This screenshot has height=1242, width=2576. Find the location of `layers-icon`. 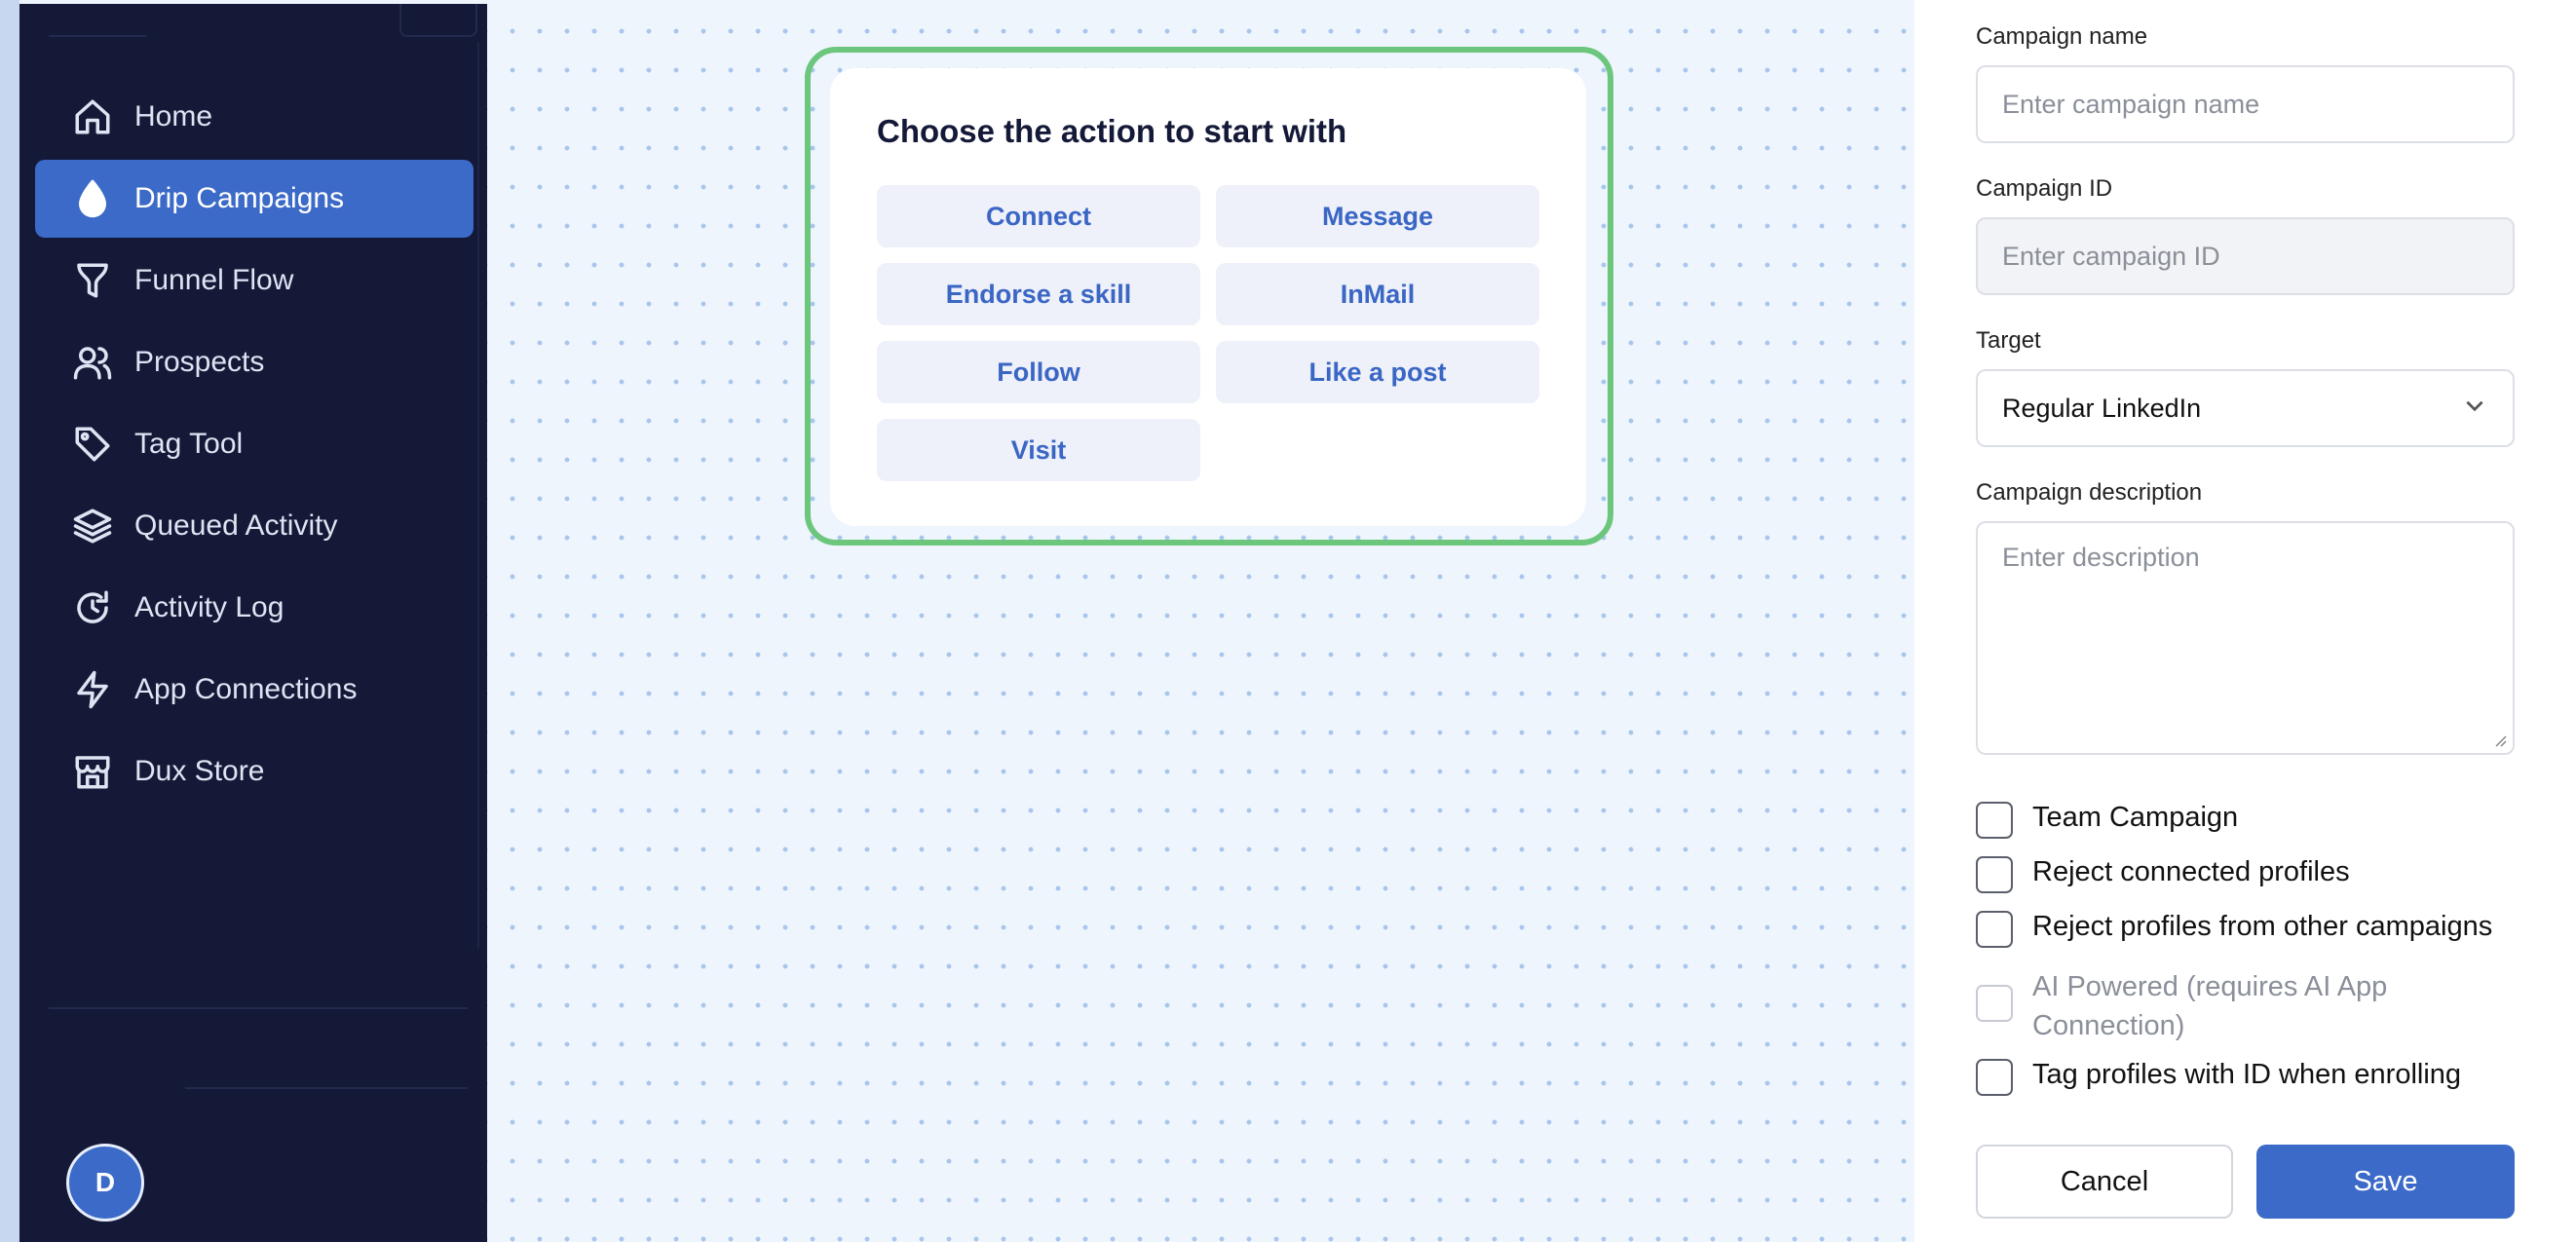

layers-icon is located at coordinates (92, 526).